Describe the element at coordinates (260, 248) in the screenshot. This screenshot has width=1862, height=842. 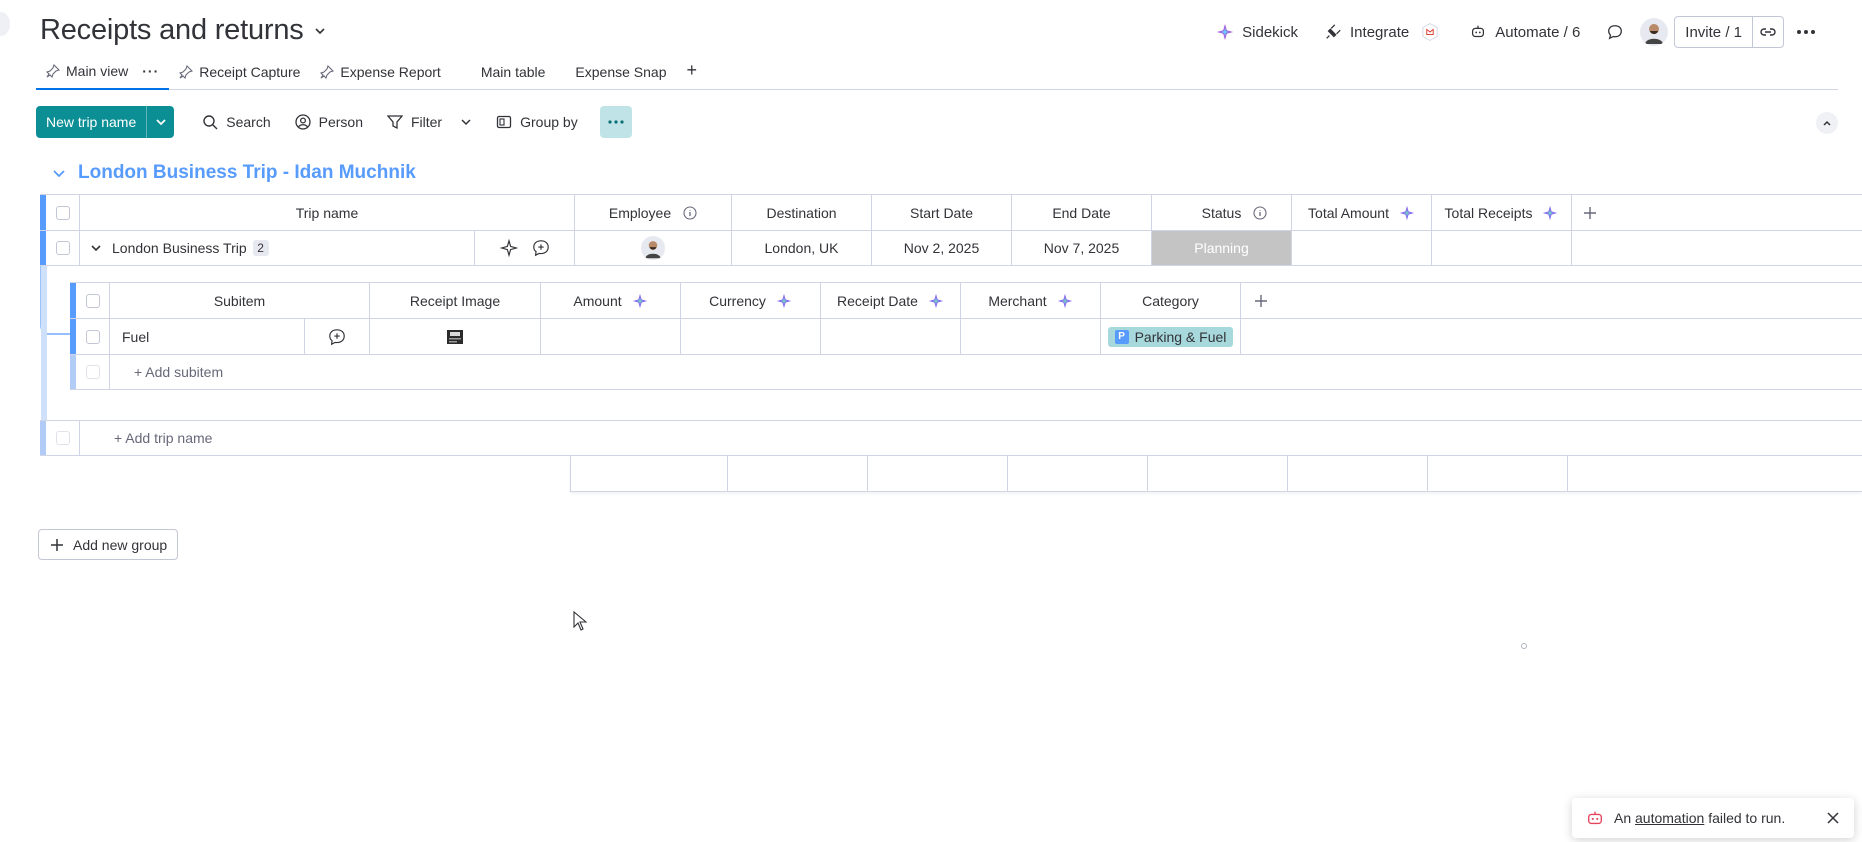
I see `subitem-count-badge: 2` at that location.